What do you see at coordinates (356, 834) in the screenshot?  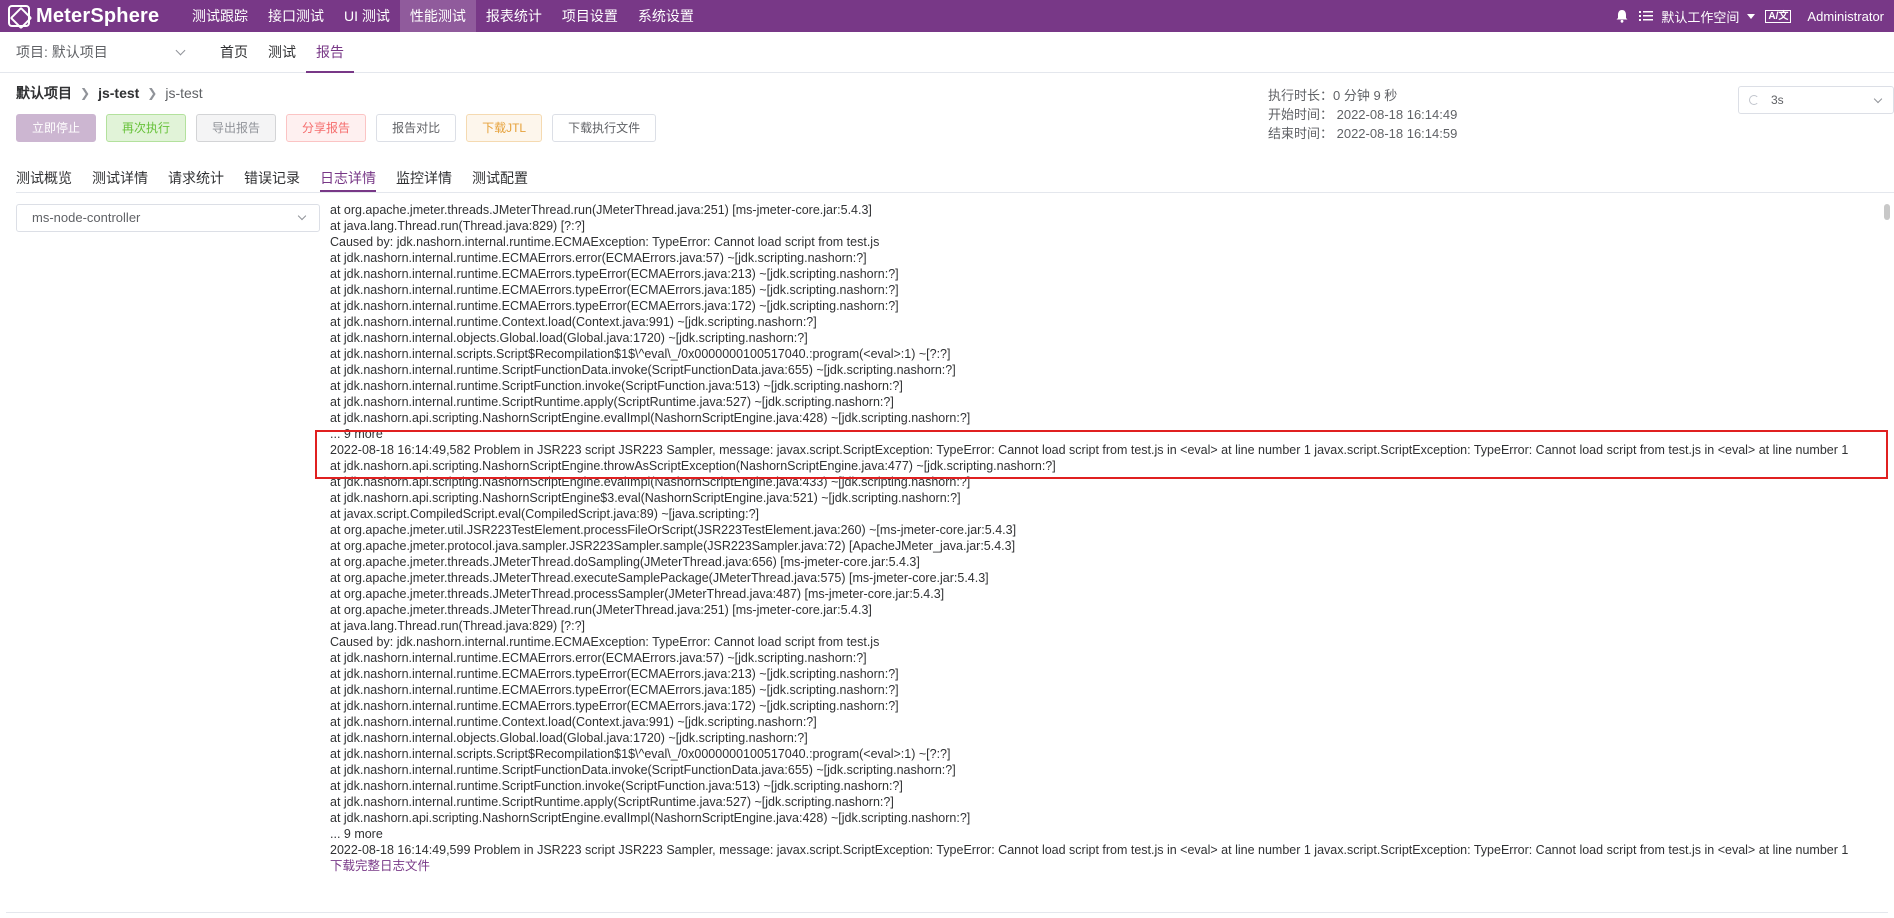 I see `log-line: ... 9 more` at bounding box center [356, 834].